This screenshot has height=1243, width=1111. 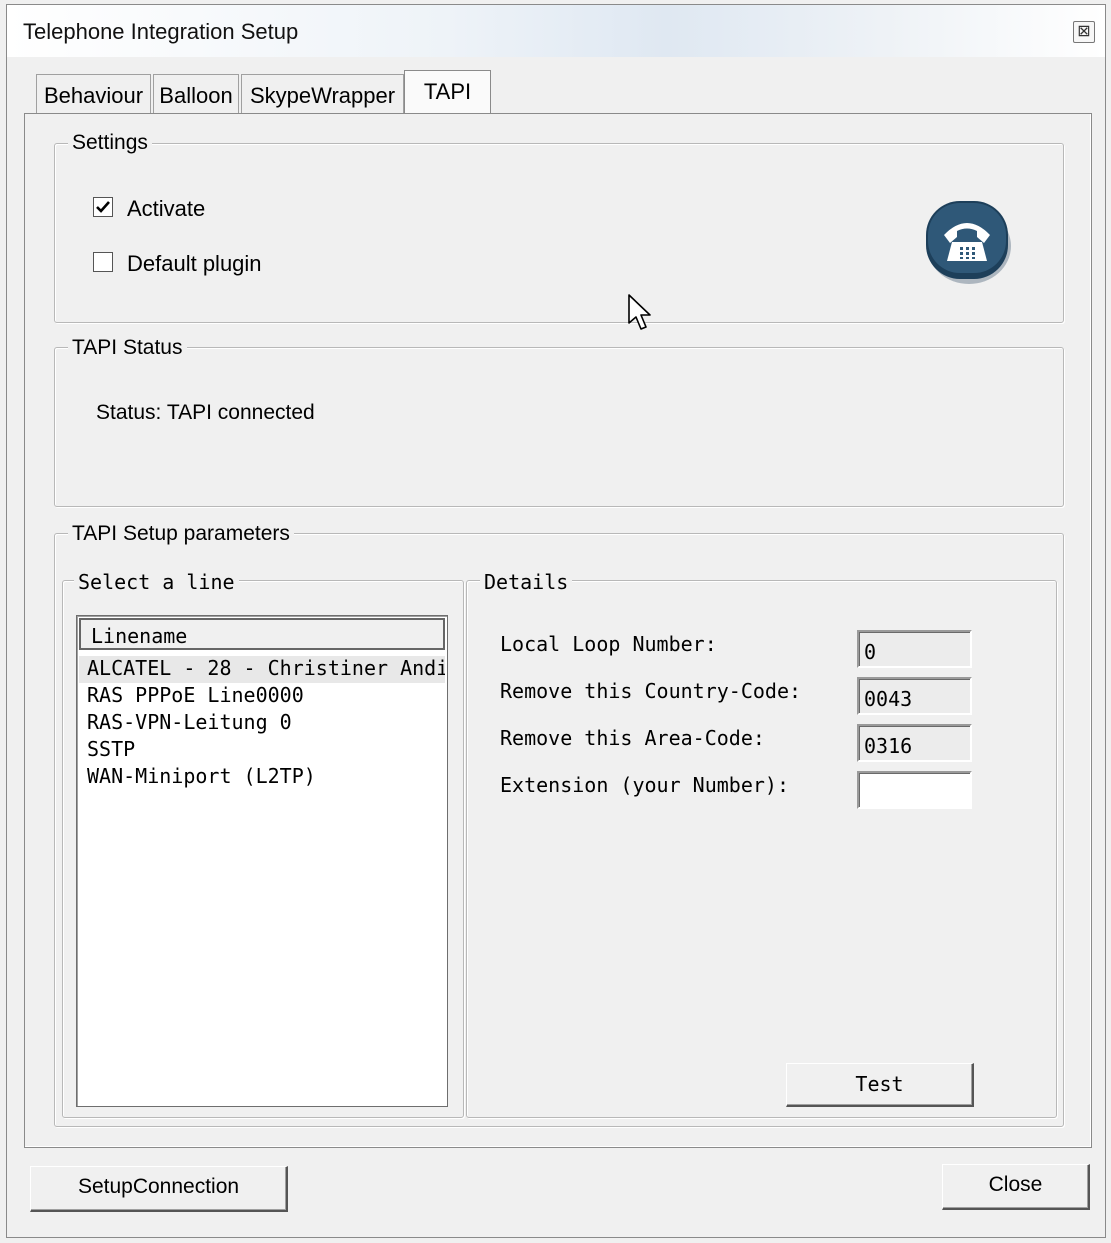 I want to click on tapi-status-text: Status: TAPI connected, so click(x=205, y=412).